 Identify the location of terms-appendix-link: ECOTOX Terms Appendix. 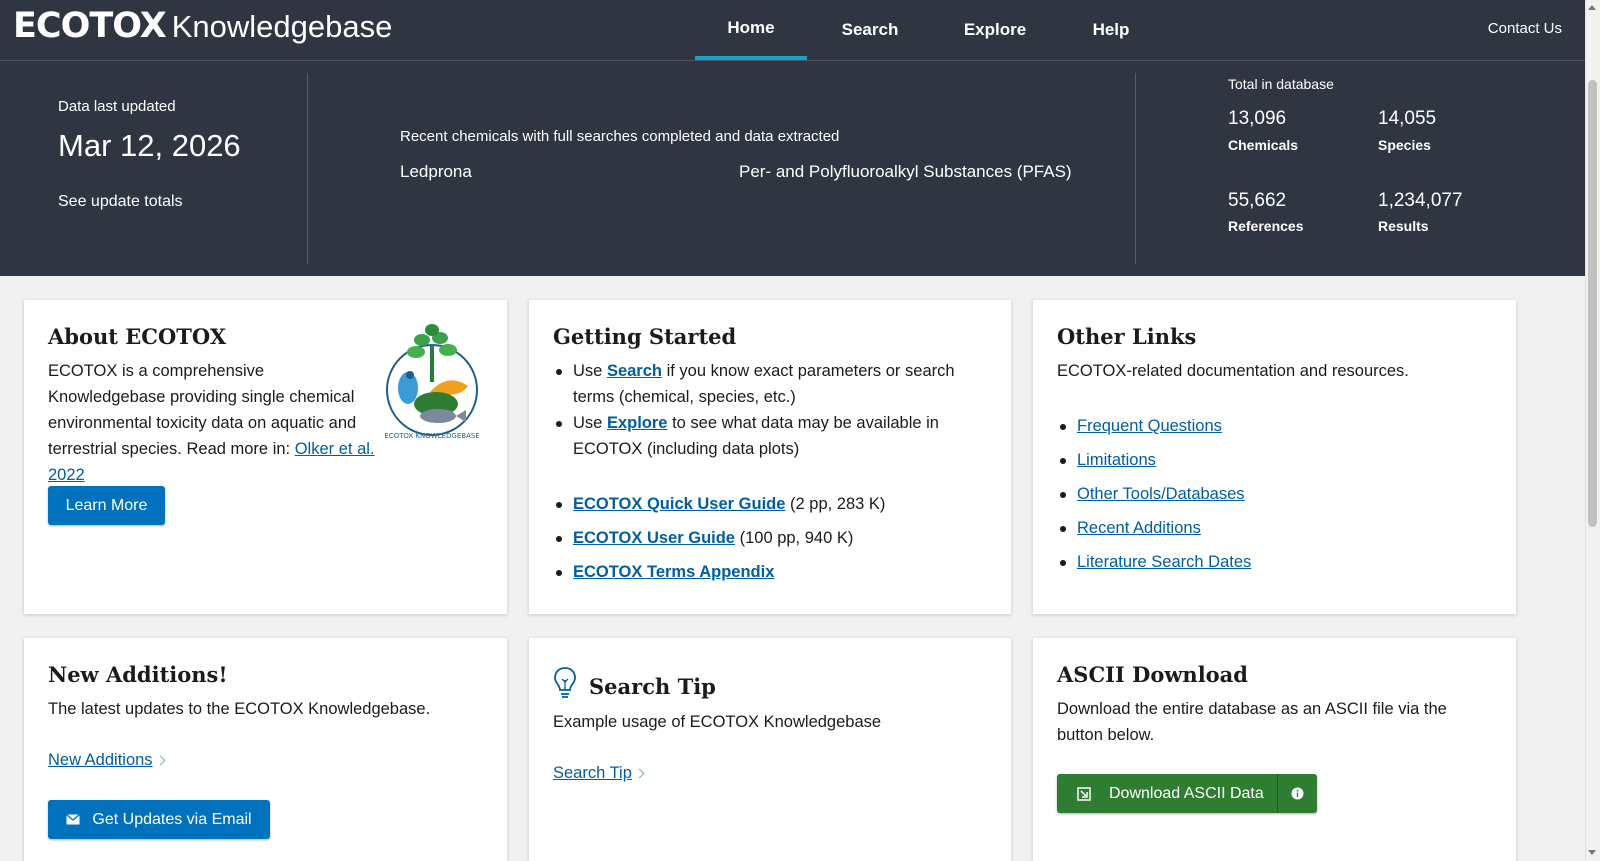
(673, 572).